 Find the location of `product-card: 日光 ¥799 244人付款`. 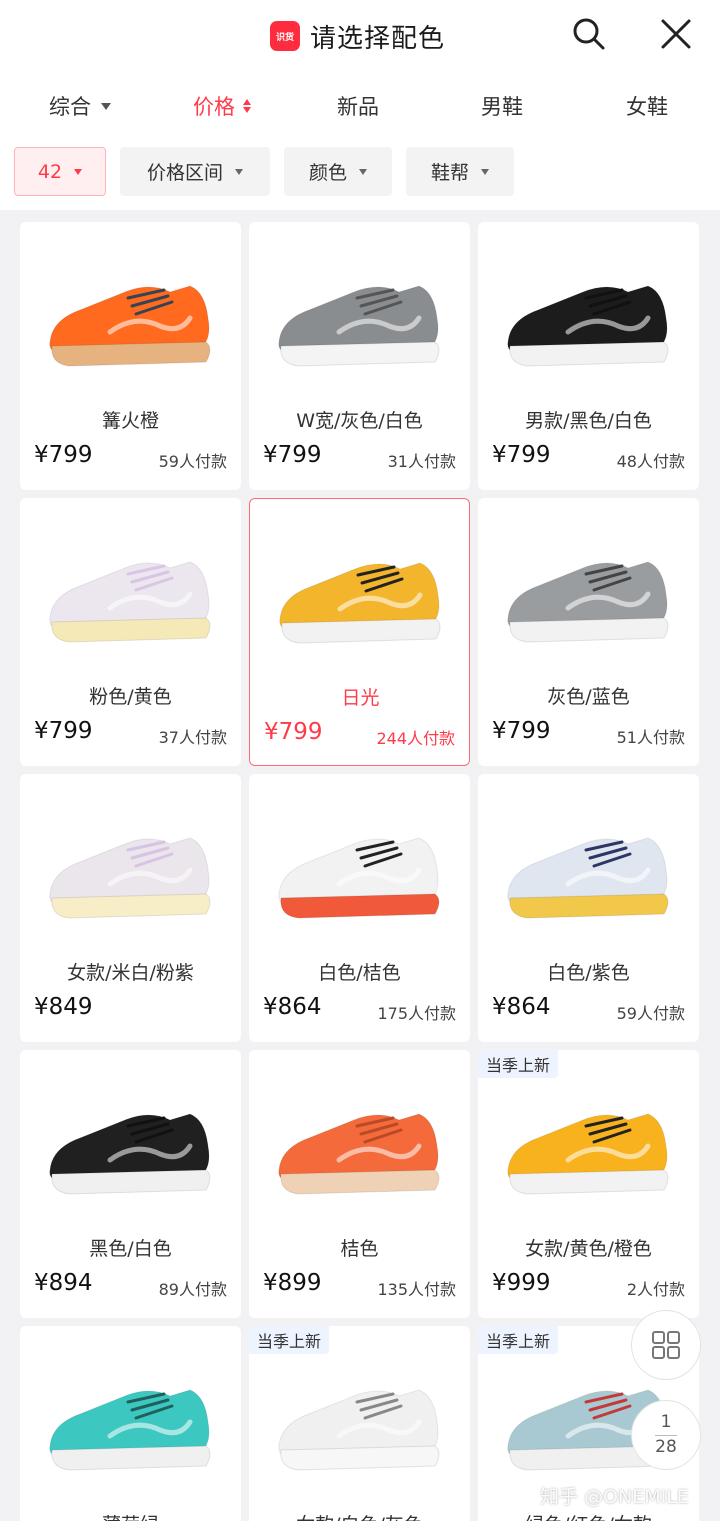

product-card: 日光 ¥799 244人付款 is located at coordinates (359, 632).